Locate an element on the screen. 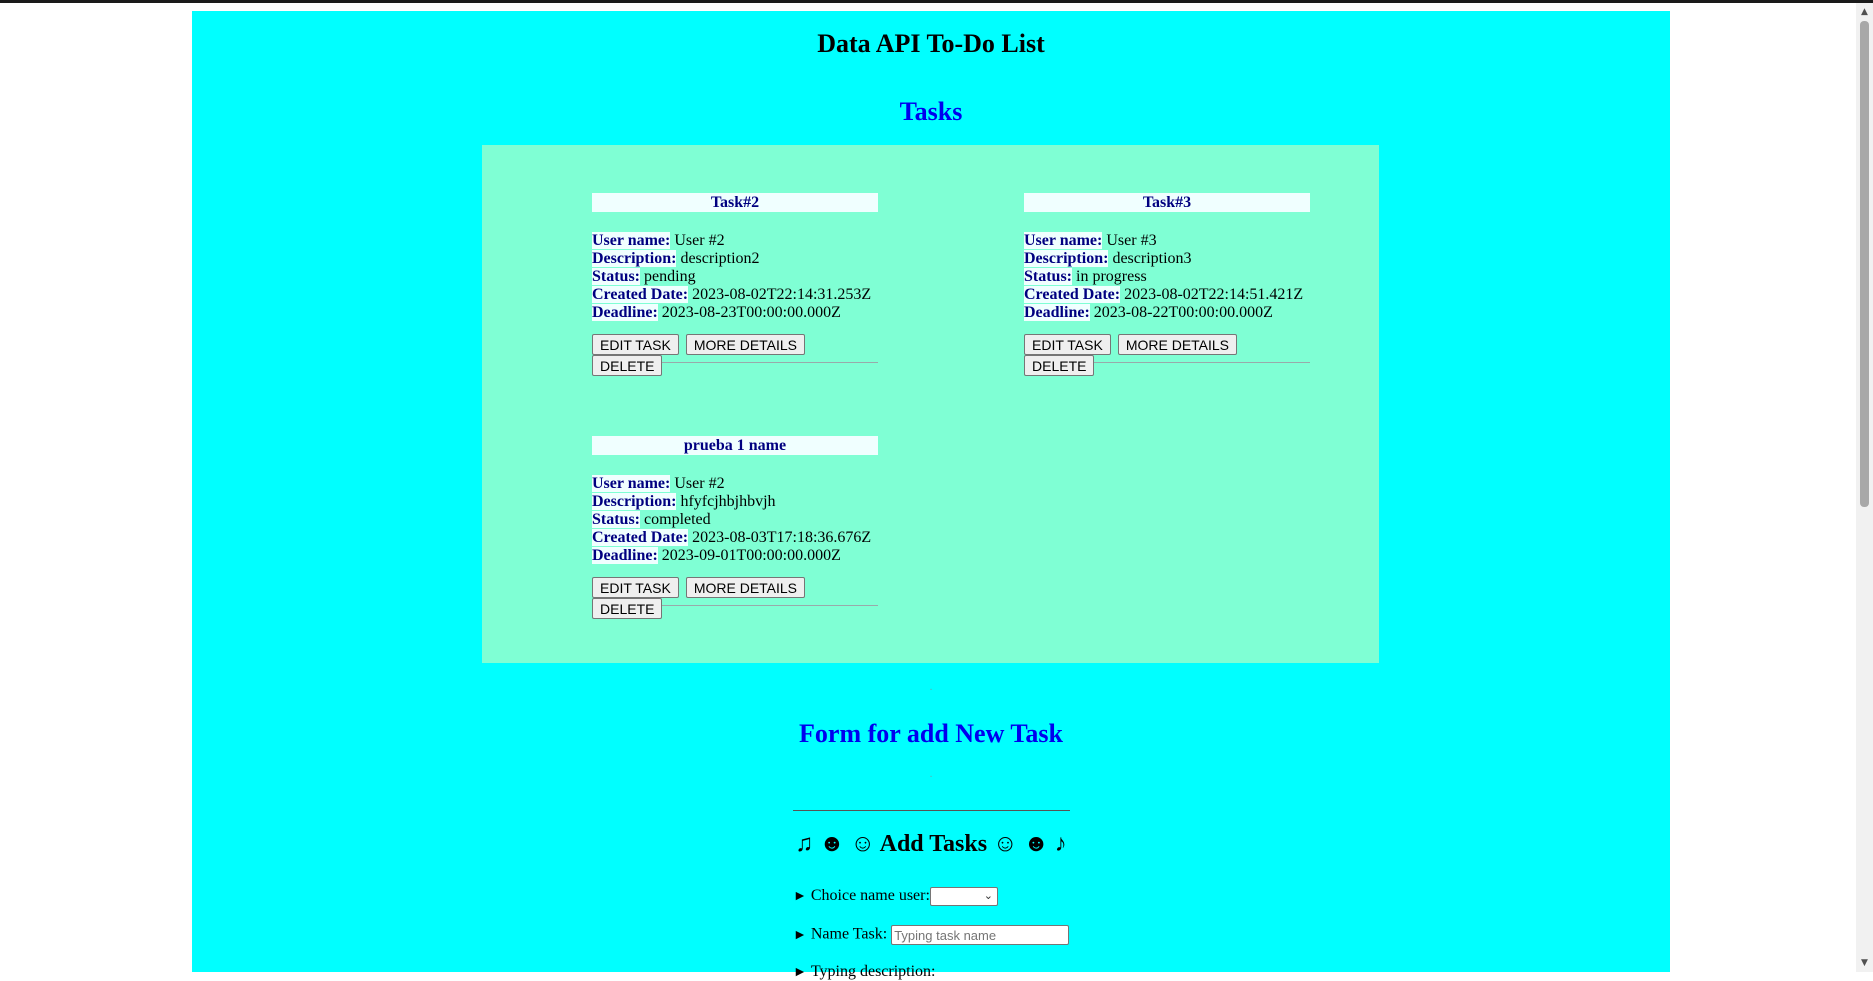 The width and height of the screenshot is (1873, 981). description-row: Description: description2 is located at coordinates (735, 259).